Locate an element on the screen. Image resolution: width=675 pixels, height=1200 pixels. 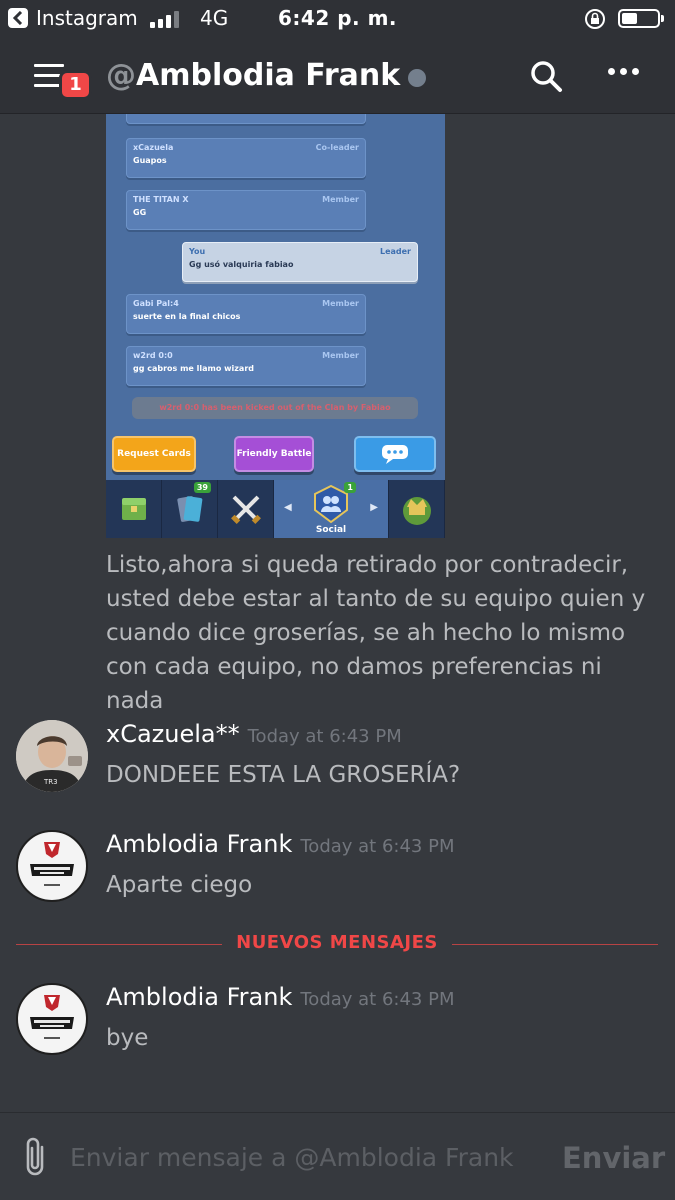
social-count-badge: 1 is located at coordinates (350, 487).